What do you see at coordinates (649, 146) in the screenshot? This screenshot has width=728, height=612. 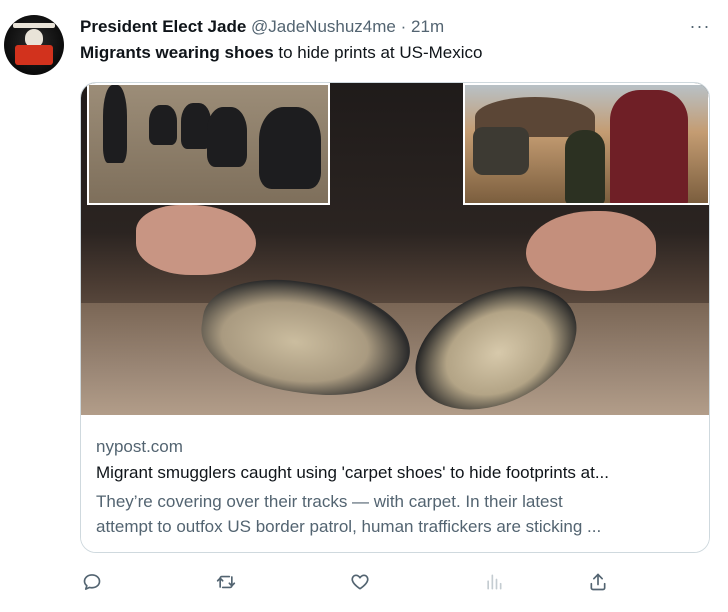 I see `inset-adult-figure` at bounding box center [649, 146].